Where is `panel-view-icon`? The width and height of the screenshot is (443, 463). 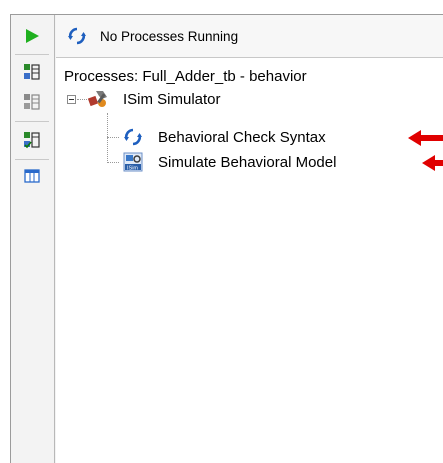
panel-view-icon is located at coordinates (32, 176).